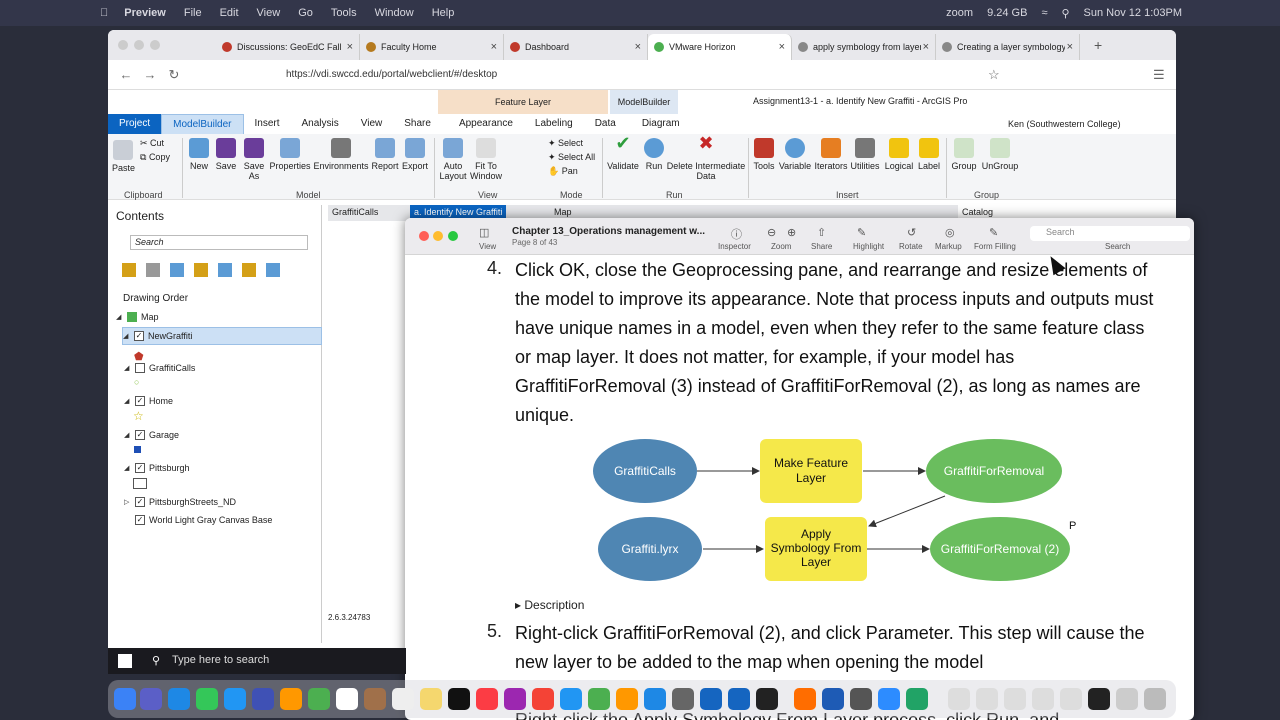 The height and width of the screenshot is (720, 1280). Describe the element at coordinates (571, 157) in the screenshot. I see `select-all-button: ✦ Select All` at that location.